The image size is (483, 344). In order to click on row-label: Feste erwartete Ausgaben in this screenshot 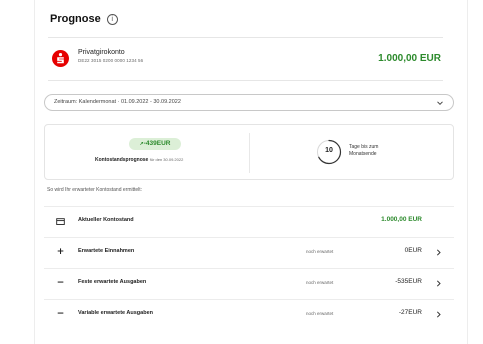, I will do `click(112, 282)`.